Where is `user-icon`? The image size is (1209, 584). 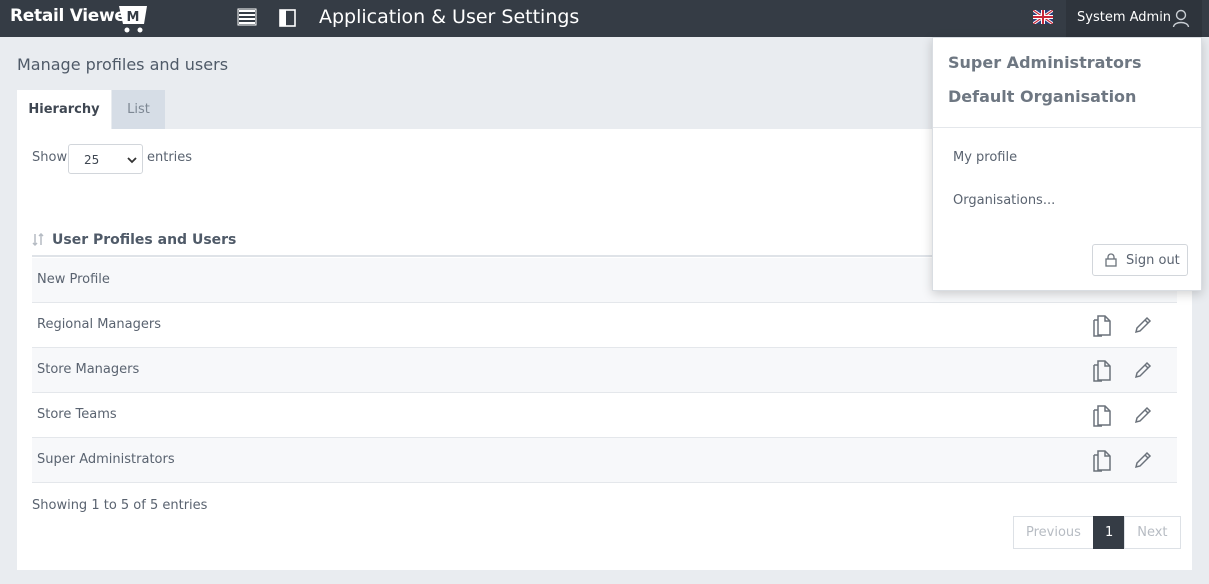
user-icon is located at coordinates (1181, 18).